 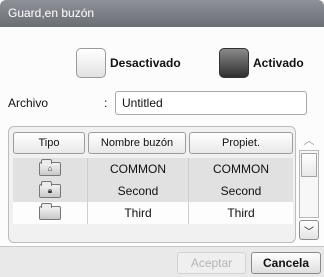 What do you see at coordinates (241, 143) in the screenshot?
I see `header-owner: Propiet.` at bounding box center [241, 143].